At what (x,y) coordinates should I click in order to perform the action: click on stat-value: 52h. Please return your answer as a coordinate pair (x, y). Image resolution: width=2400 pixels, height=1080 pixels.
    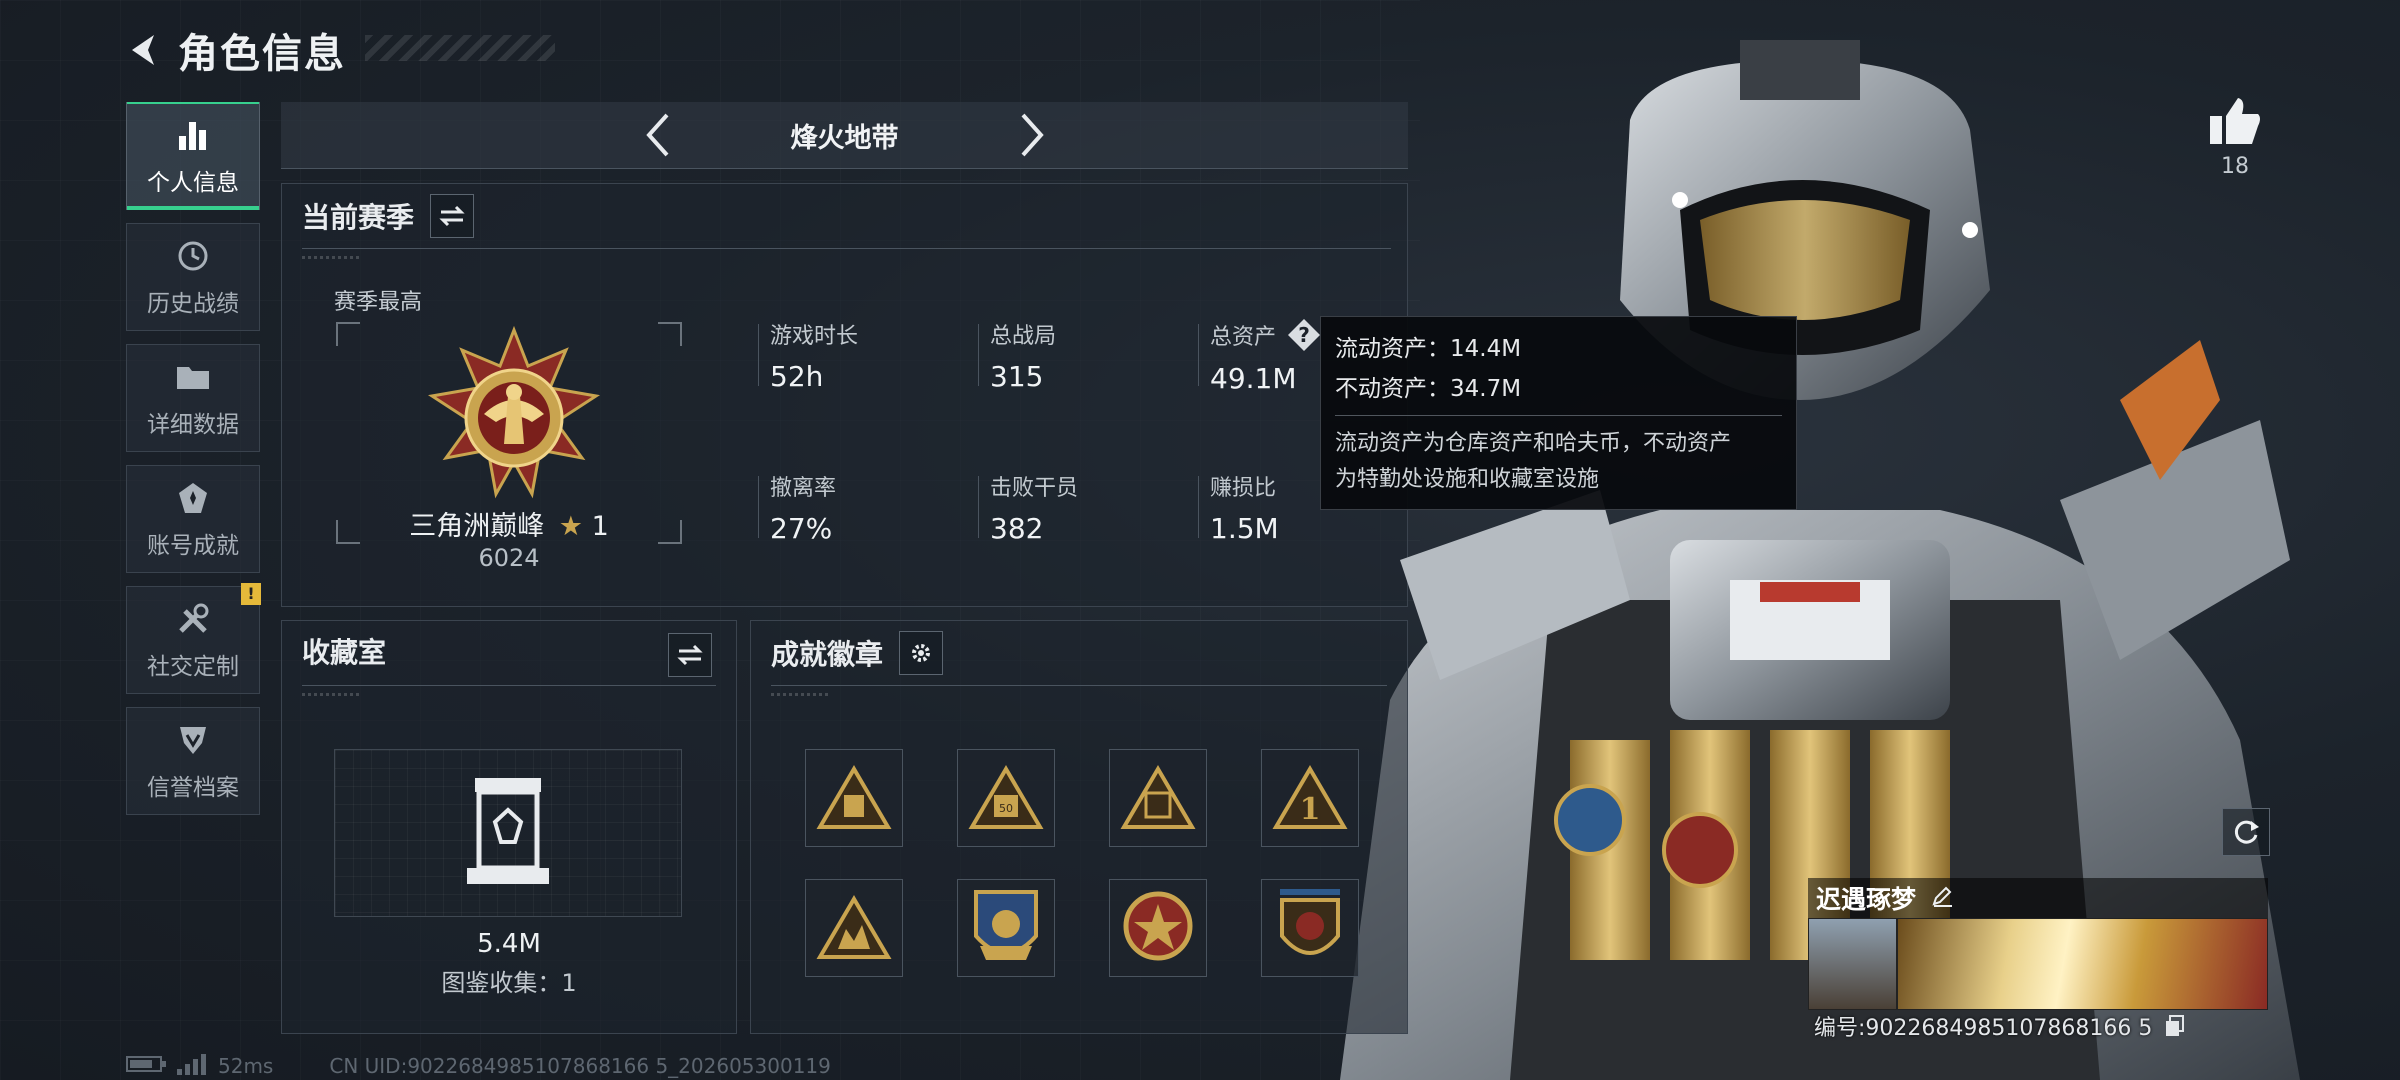
    Looking at the image, I should click on (797, 376).